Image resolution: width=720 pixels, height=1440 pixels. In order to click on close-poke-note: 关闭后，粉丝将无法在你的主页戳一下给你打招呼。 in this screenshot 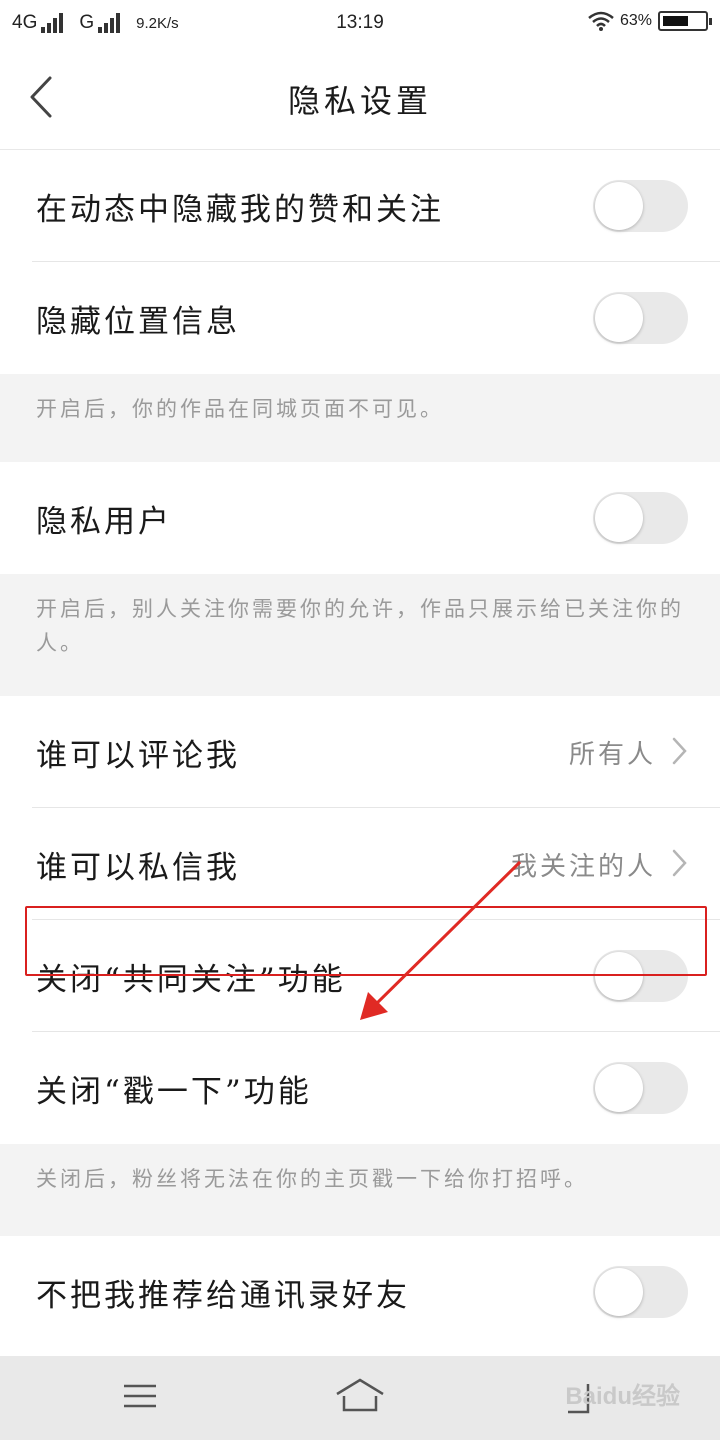, I will do `click(360, 1190)`.